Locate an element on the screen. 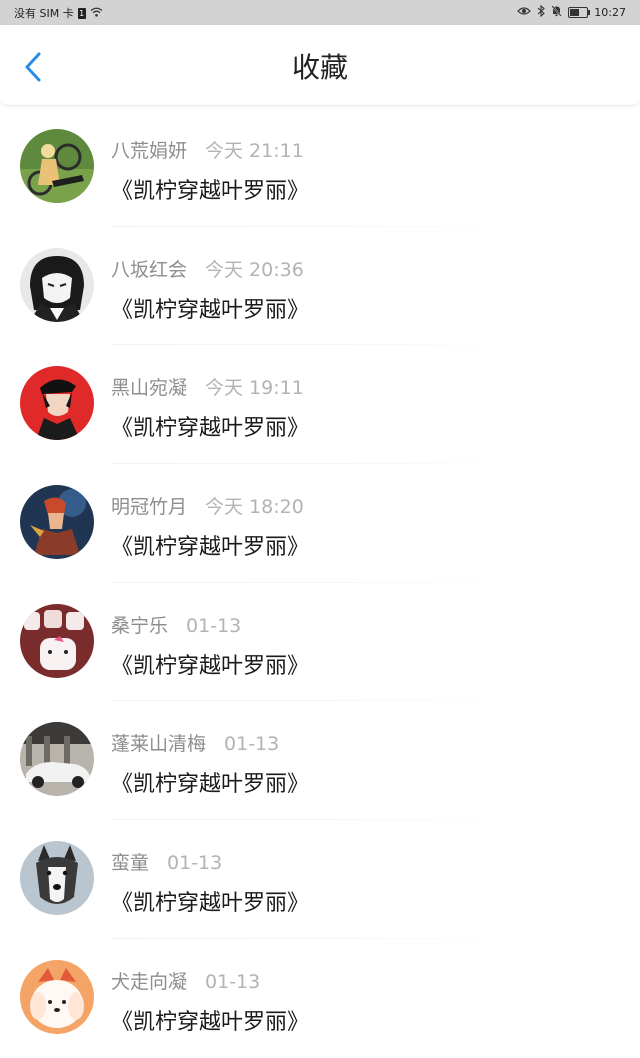 The image size is (640, 1058). item-meta: 蓬莱山清梅 01-13 is located at coordinates (195, 742).